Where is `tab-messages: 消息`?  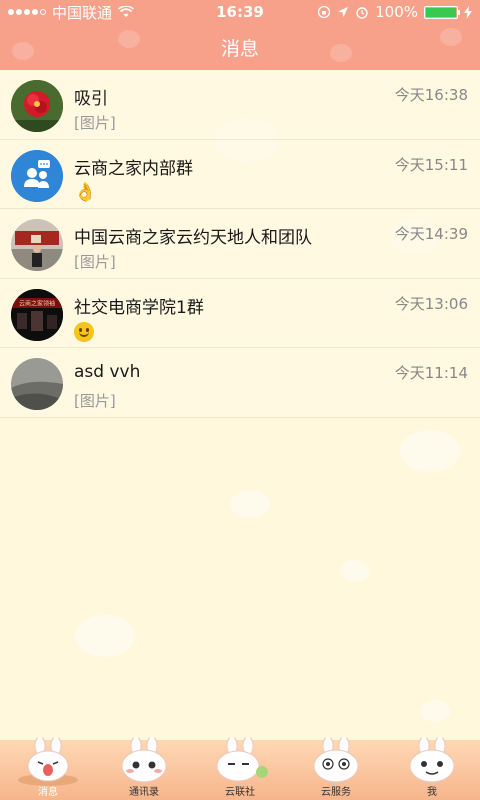 tab-messages: 消息 is located at coordinates (48, 769).